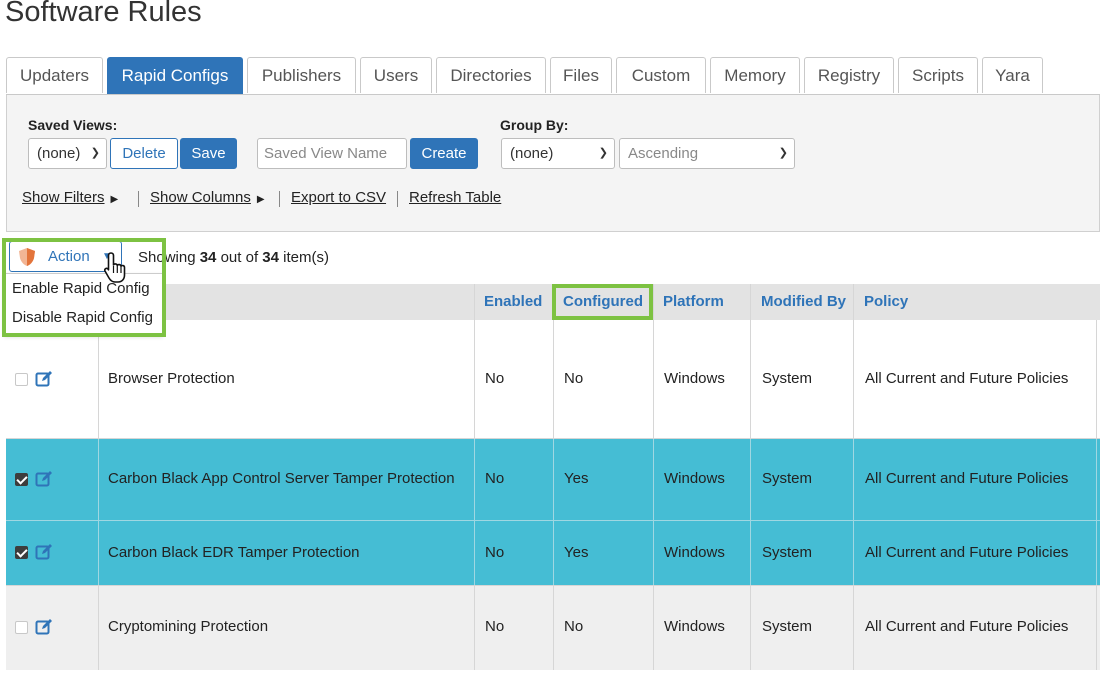 The width and height of the screenshot is (1100, 674). I want to click on tab-directories: Directories, so click(491, 75).